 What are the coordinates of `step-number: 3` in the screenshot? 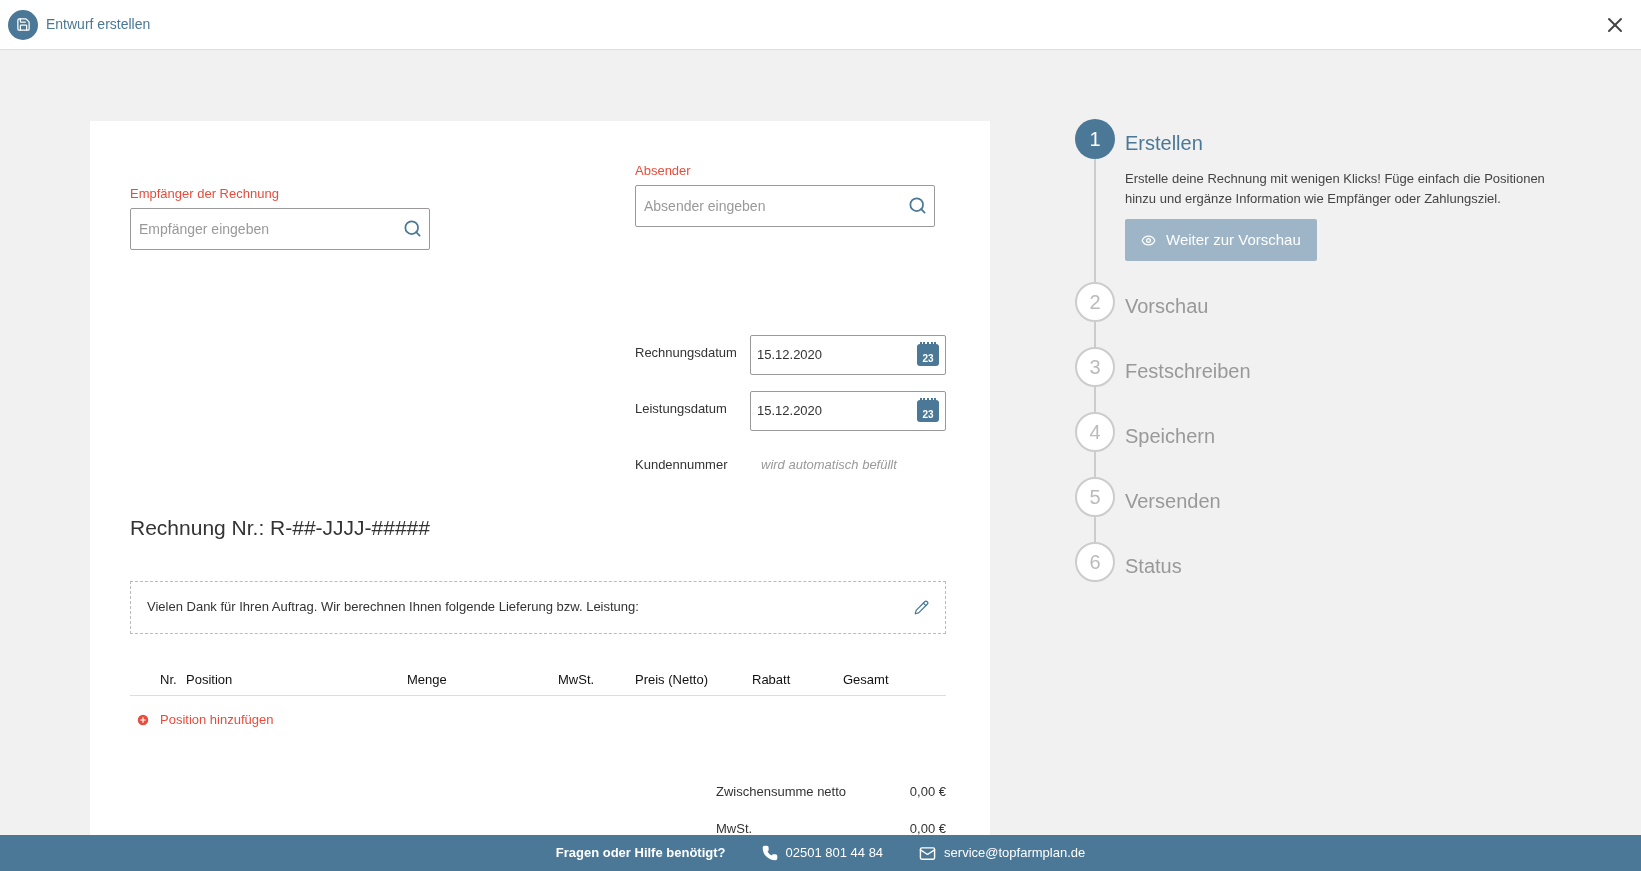 It's located at (1095, 367).